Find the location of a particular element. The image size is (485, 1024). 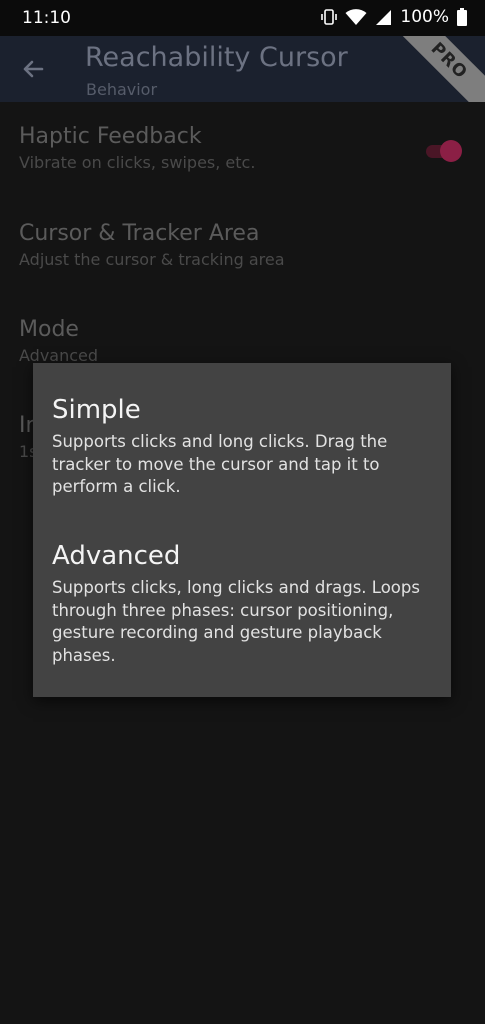

setting-mode: Mode Advanced is located at coordinates (239, 341).